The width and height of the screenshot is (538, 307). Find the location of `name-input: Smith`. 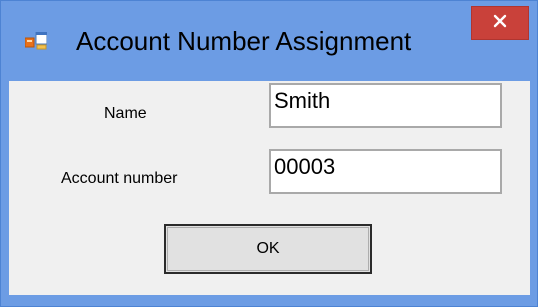

name-input: Smith is located at coordinates (385, 105).